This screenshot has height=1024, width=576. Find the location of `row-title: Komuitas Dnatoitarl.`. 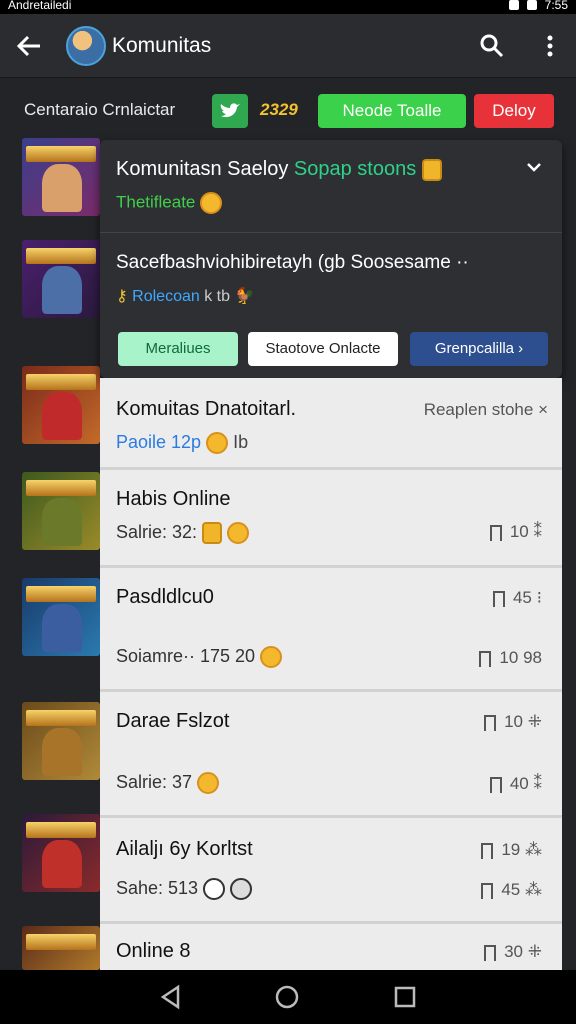

row-title: Komuitas Dnatoitarl. is located at coordinates (206, 409).